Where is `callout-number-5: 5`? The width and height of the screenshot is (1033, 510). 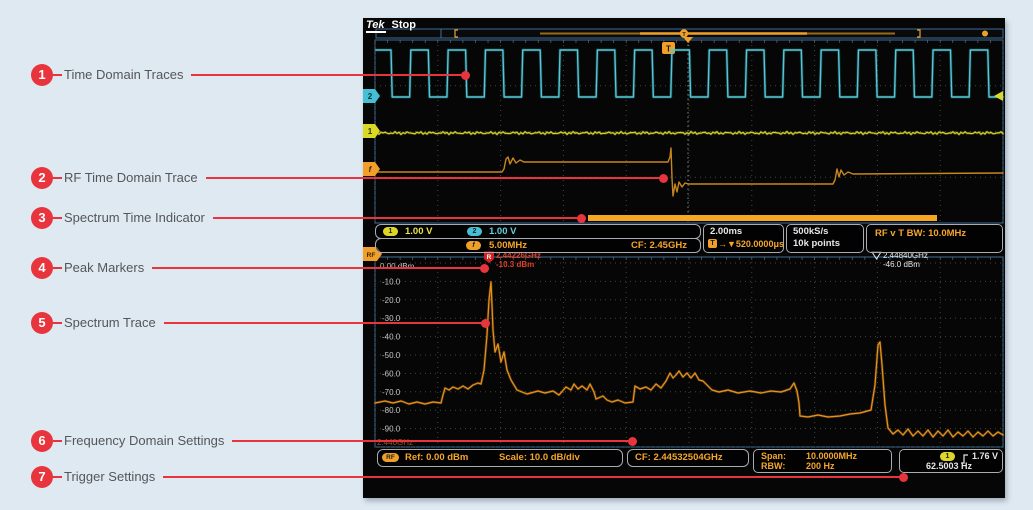
callout-number-5: 5 is located at coordinates (42, 323).